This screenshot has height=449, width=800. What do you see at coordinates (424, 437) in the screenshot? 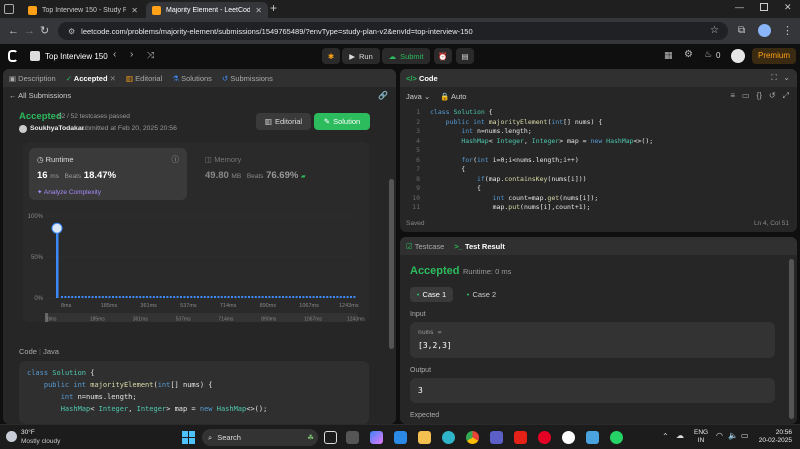
I see `file-explorer-icon` at bounding box center [424, 437].